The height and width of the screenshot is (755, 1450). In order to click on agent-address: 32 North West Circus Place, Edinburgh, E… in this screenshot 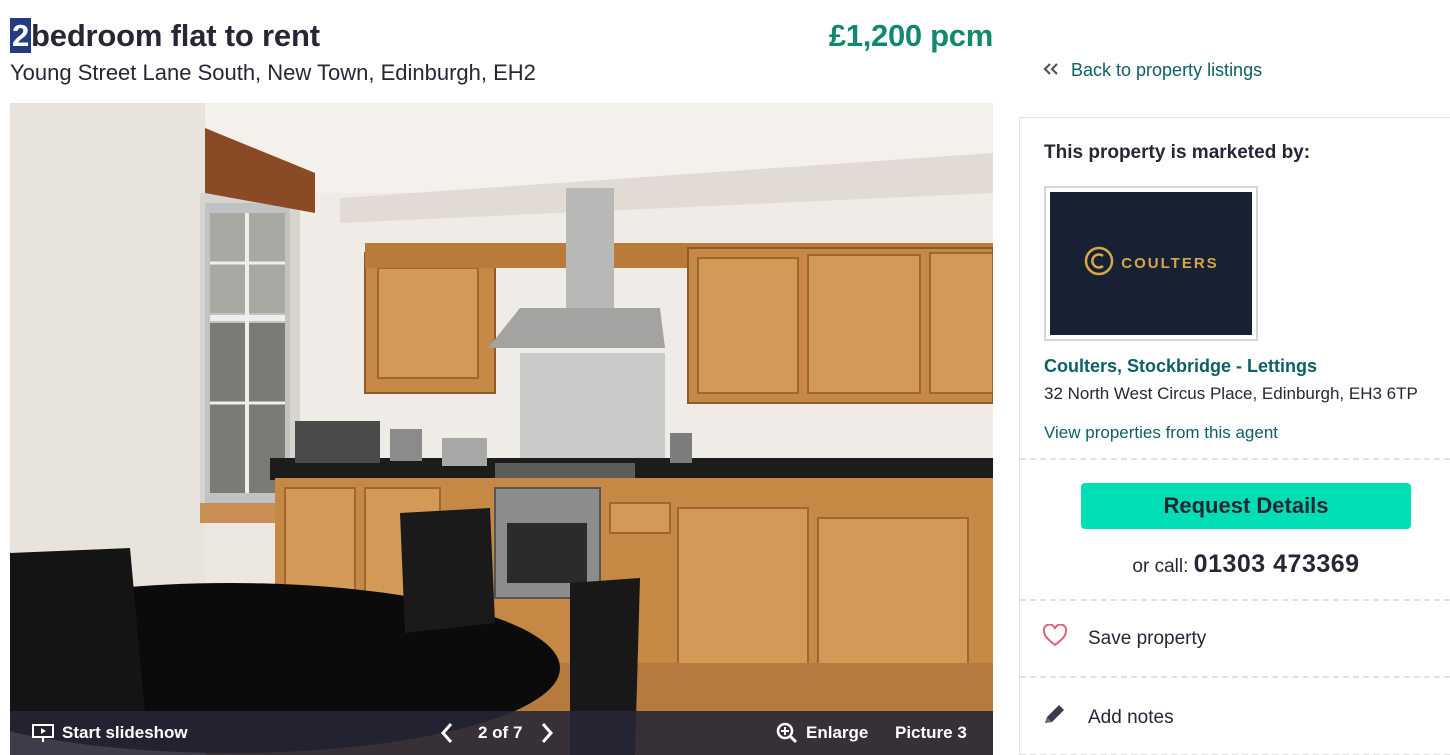, I will do `click(1231, 393)`.